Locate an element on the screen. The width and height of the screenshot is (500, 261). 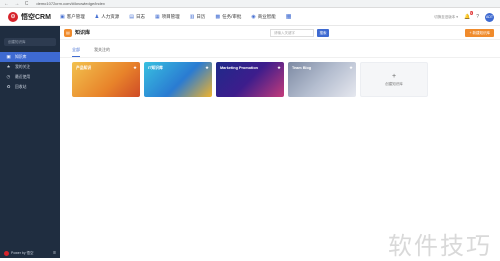
menu-item-label: 日历 is located at coordinates (201, 16).